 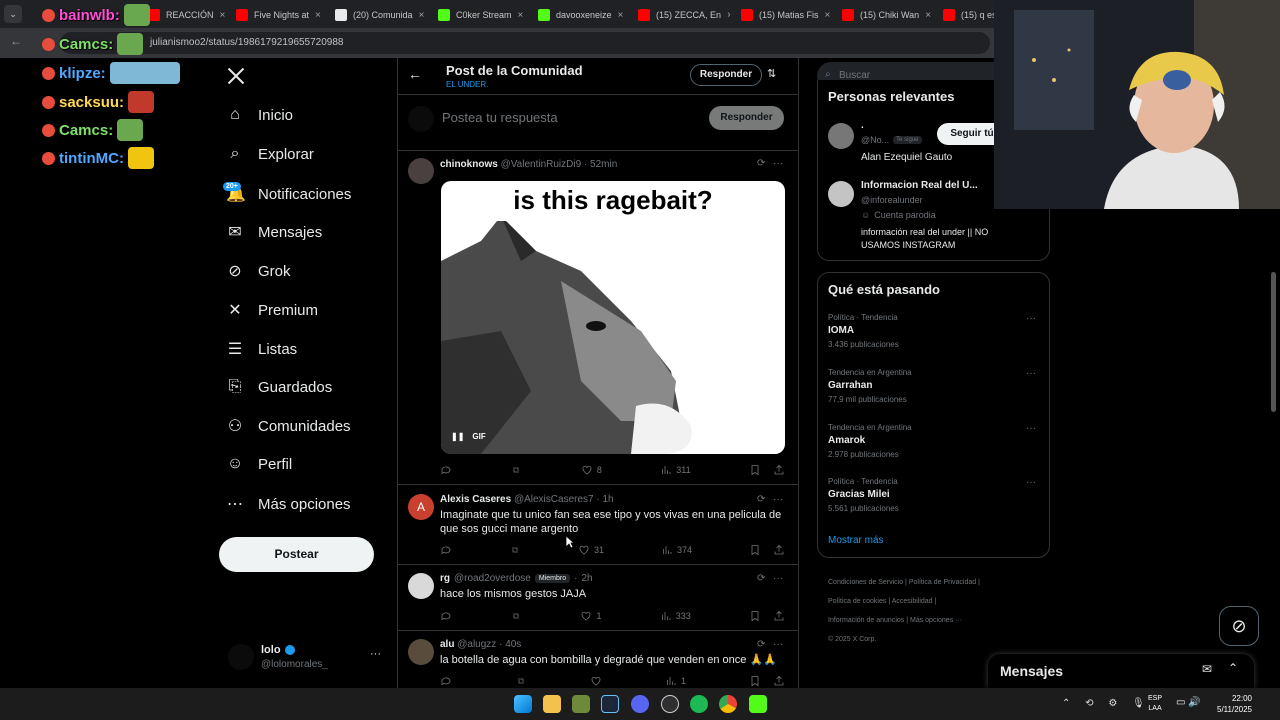 I want to click on like-button, so click(x=596, y=681).